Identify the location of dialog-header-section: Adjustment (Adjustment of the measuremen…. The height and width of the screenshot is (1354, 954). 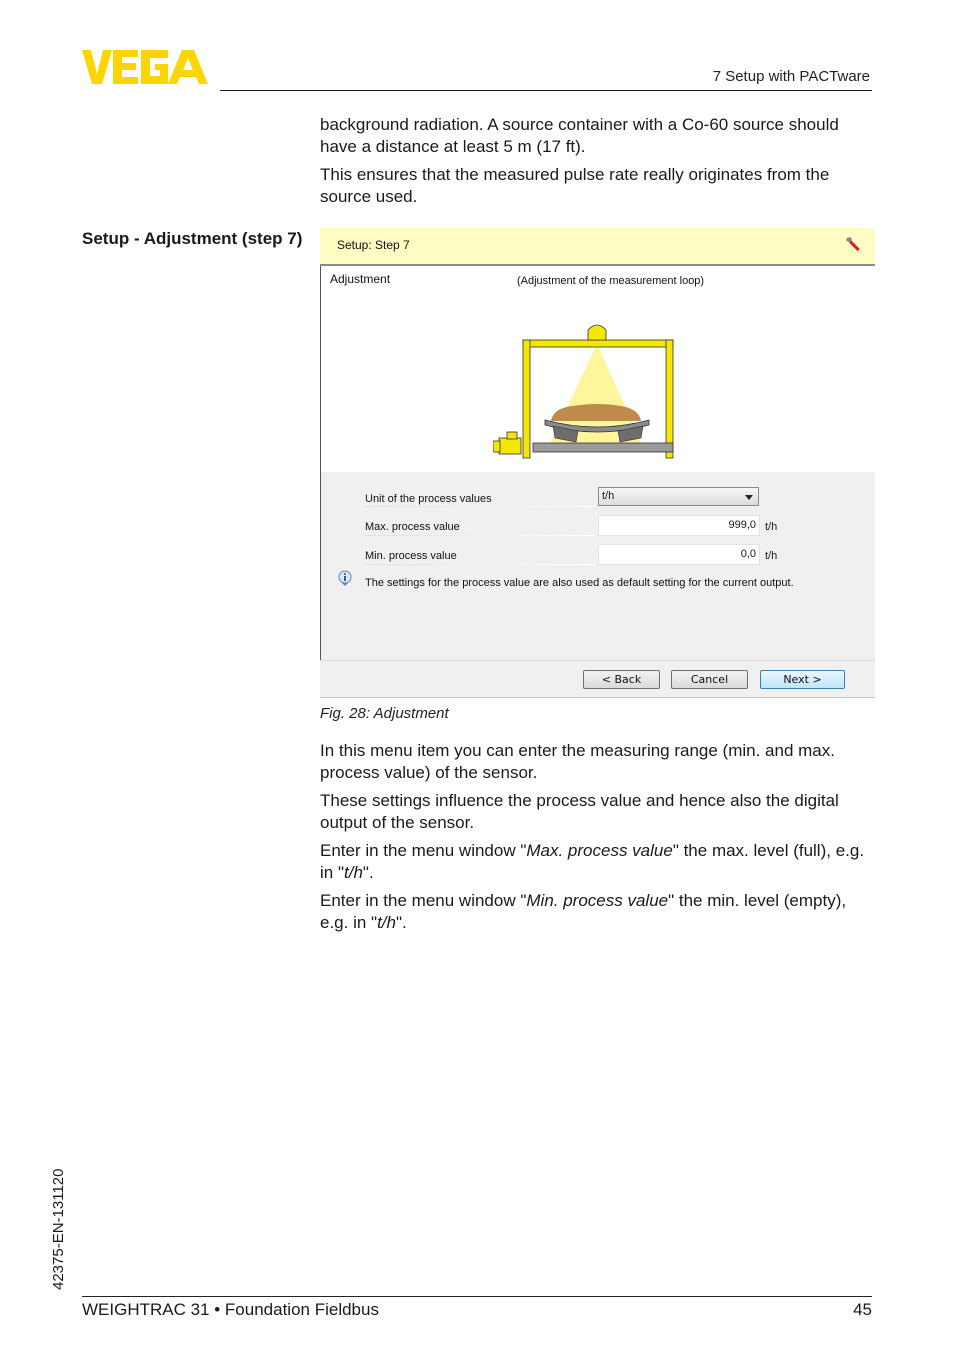
(598, 369).